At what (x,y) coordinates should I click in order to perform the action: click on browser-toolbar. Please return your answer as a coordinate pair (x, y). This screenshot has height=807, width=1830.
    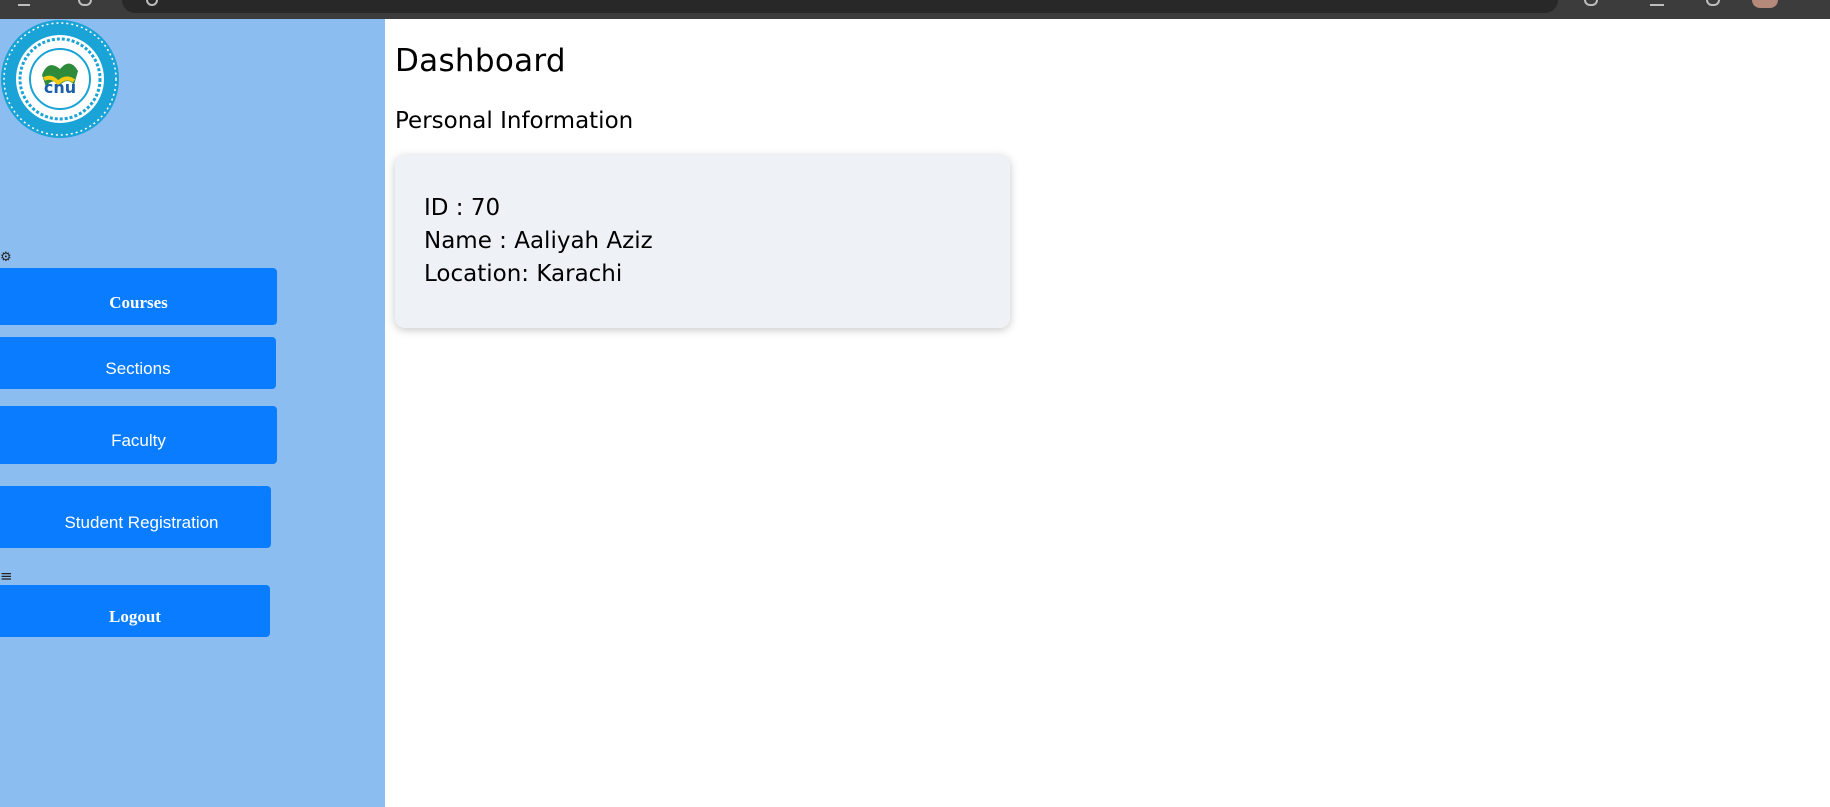
    Looking at the image, I should click on (915, 9).